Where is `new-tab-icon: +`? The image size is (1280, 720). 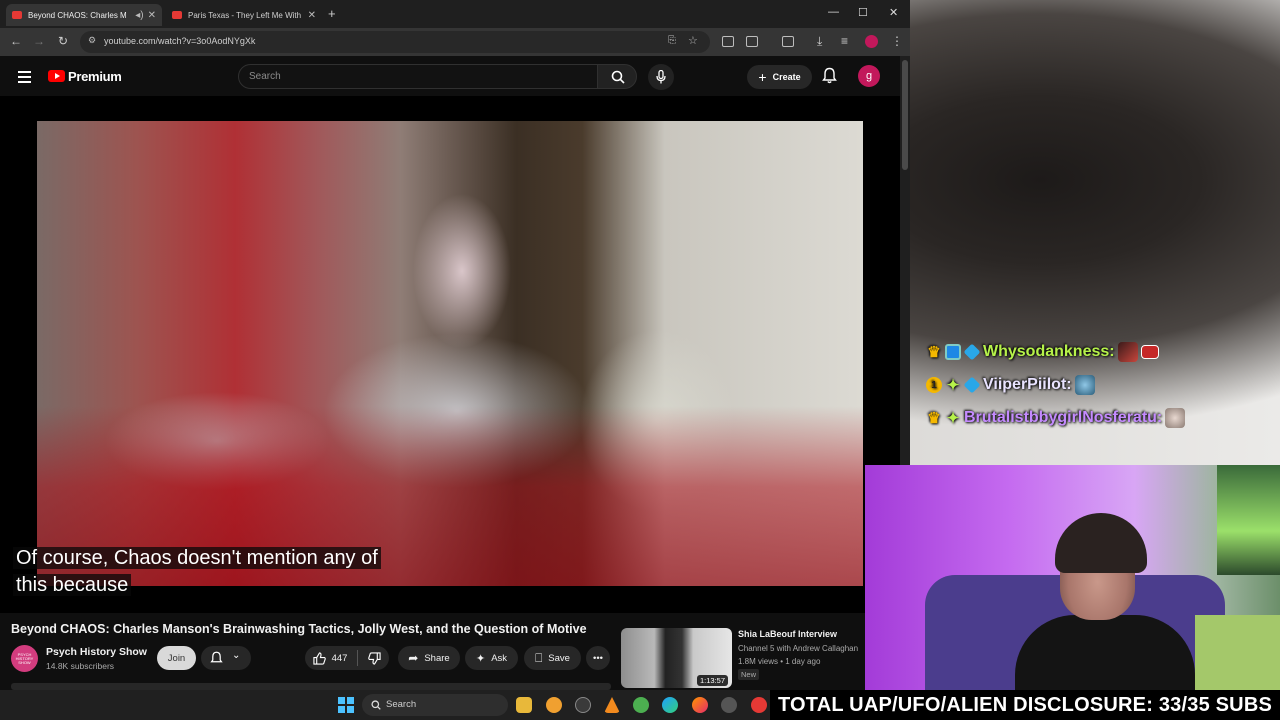 new-tab-icon: + is located at coordinates (332, 13).